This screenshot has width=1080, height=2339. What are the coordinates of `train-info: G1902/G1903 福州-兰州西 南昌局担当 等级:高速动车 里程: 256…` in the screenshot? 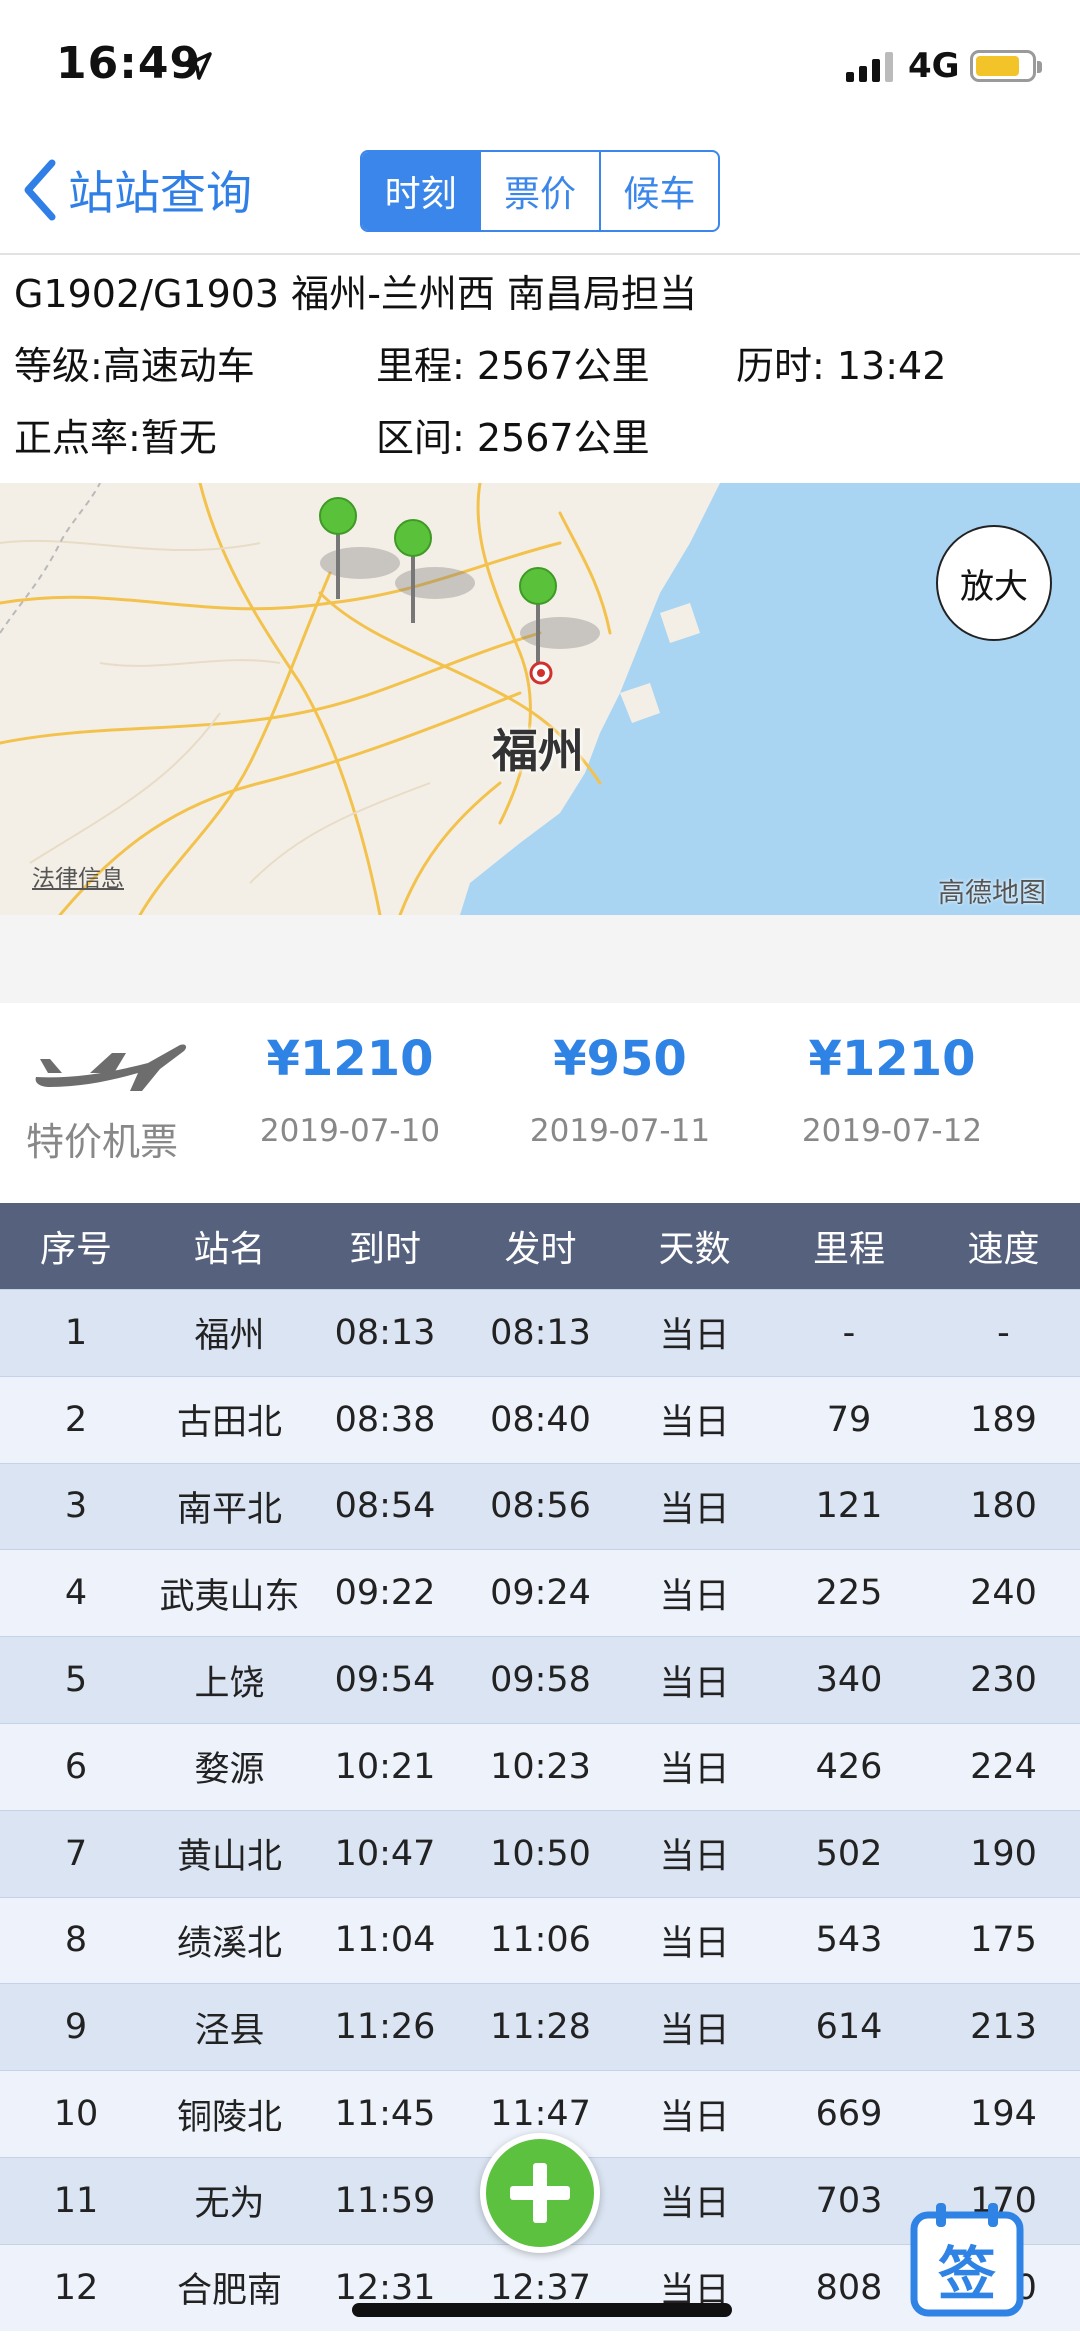 It's located at (540, 369).